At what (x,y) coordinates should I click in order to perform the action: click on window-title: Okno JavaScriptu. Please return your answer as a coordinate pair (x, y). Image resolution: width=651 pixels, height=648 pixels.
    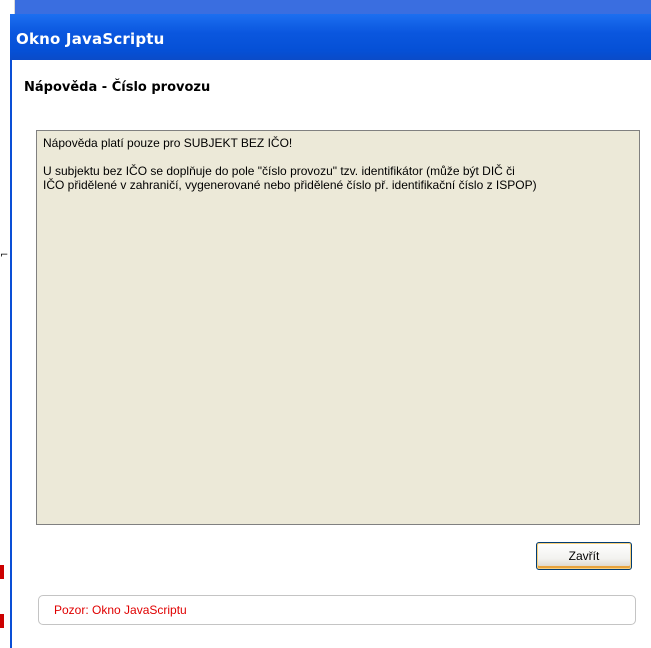
    Looking at the image, I should click on (90, 39).